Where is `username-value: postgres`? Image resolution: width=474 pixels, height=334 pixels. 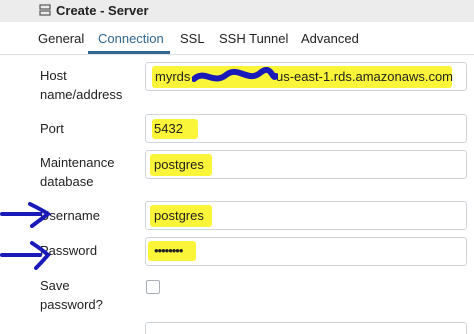
username-value: postgres is located at coordinates (179, 215).